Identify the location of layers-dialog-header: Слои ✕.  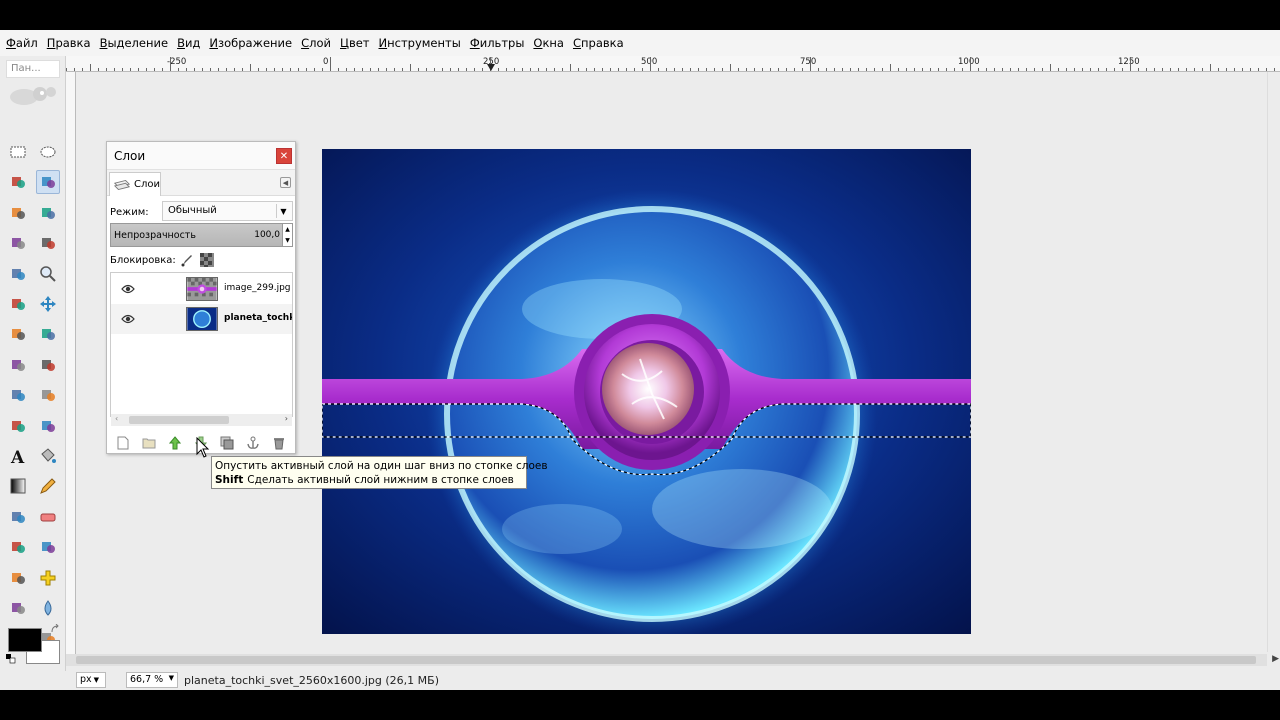
(201, 156).